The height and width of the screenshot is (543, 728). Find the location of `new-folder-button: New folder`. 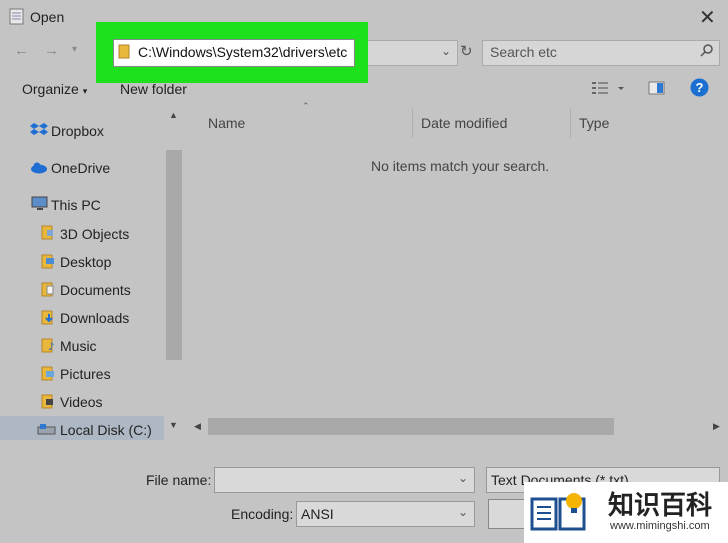

new-folder-button: New folder is located at coordinates (153, 89).